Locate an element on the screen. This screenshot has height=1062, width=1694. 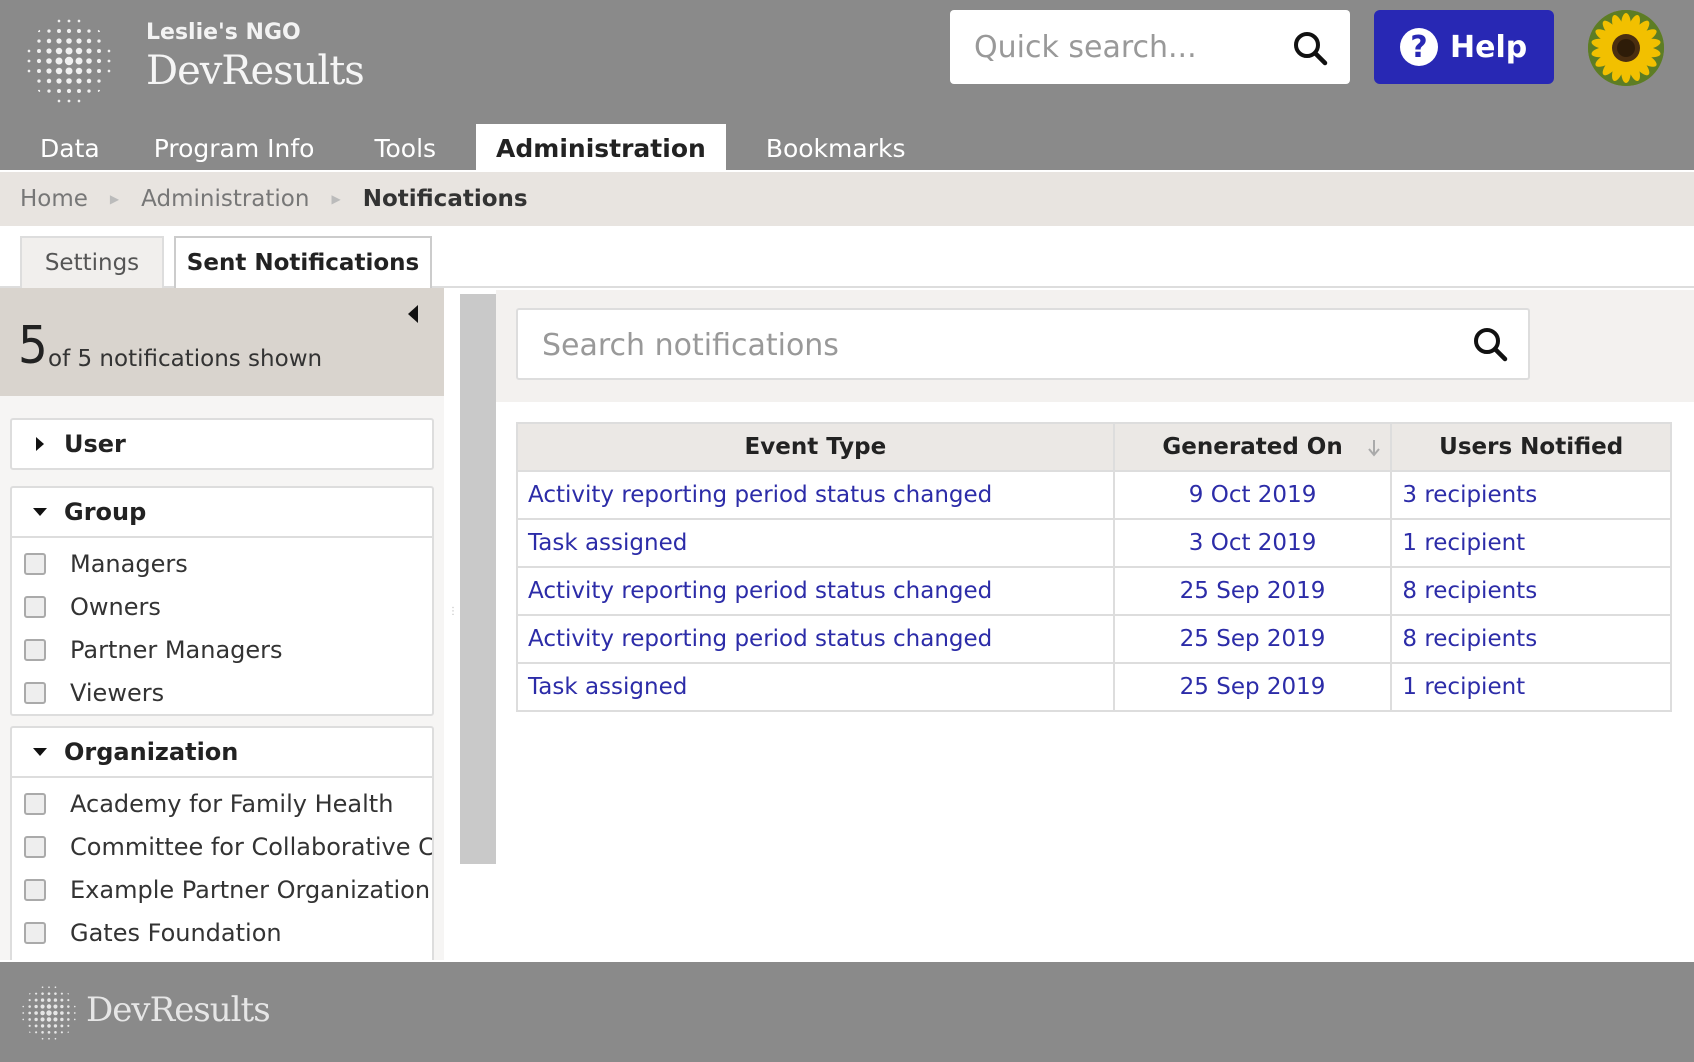
tab-sent-notifications: Sent Notifications is located at coordinates (303, 263).